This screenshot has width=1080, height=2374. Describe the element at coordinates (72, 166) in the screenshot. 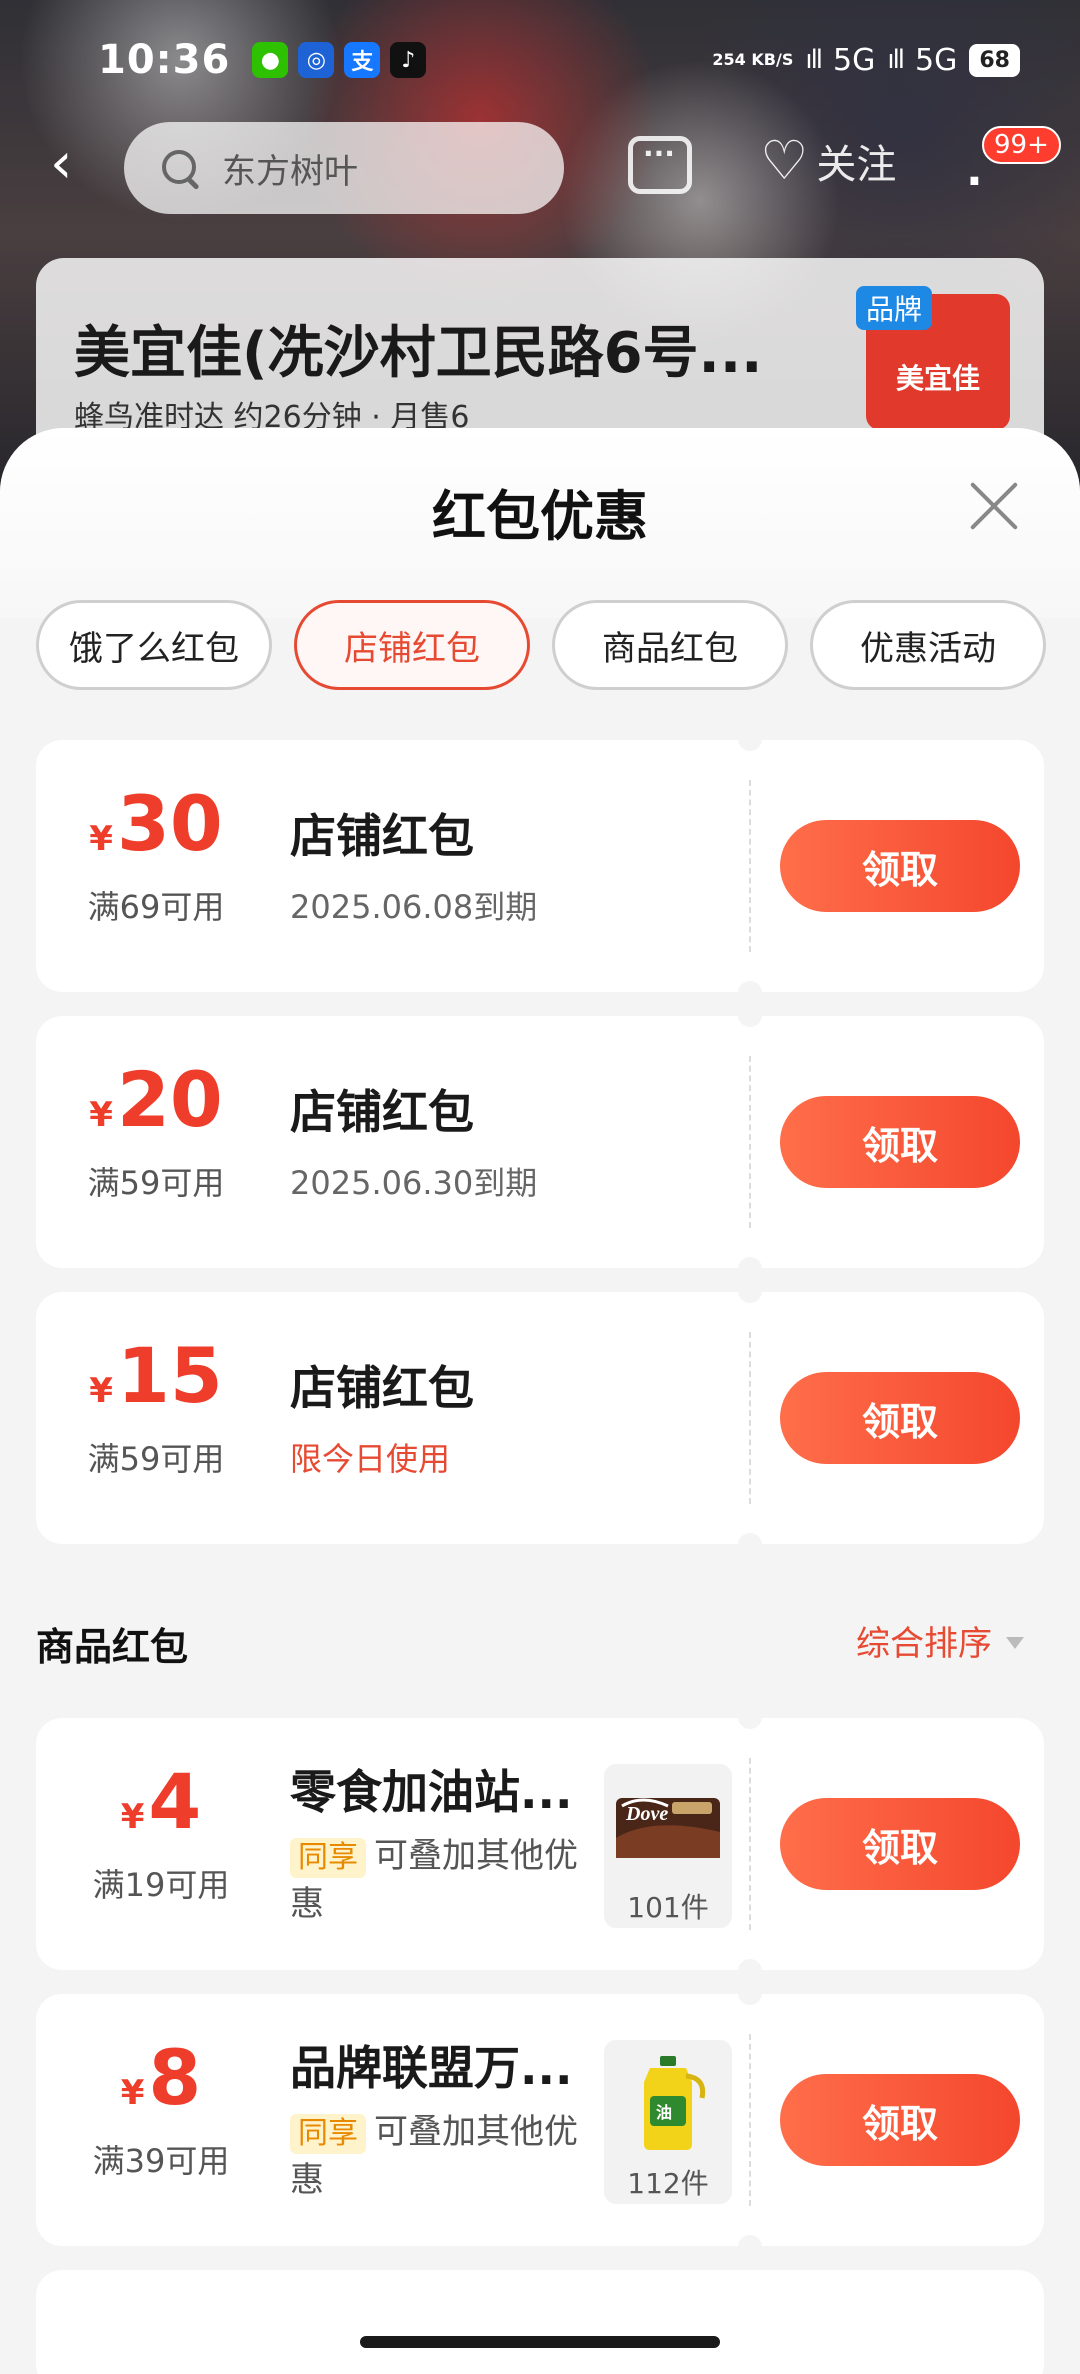

I see `back-arrow-icon: ‹` at that location.